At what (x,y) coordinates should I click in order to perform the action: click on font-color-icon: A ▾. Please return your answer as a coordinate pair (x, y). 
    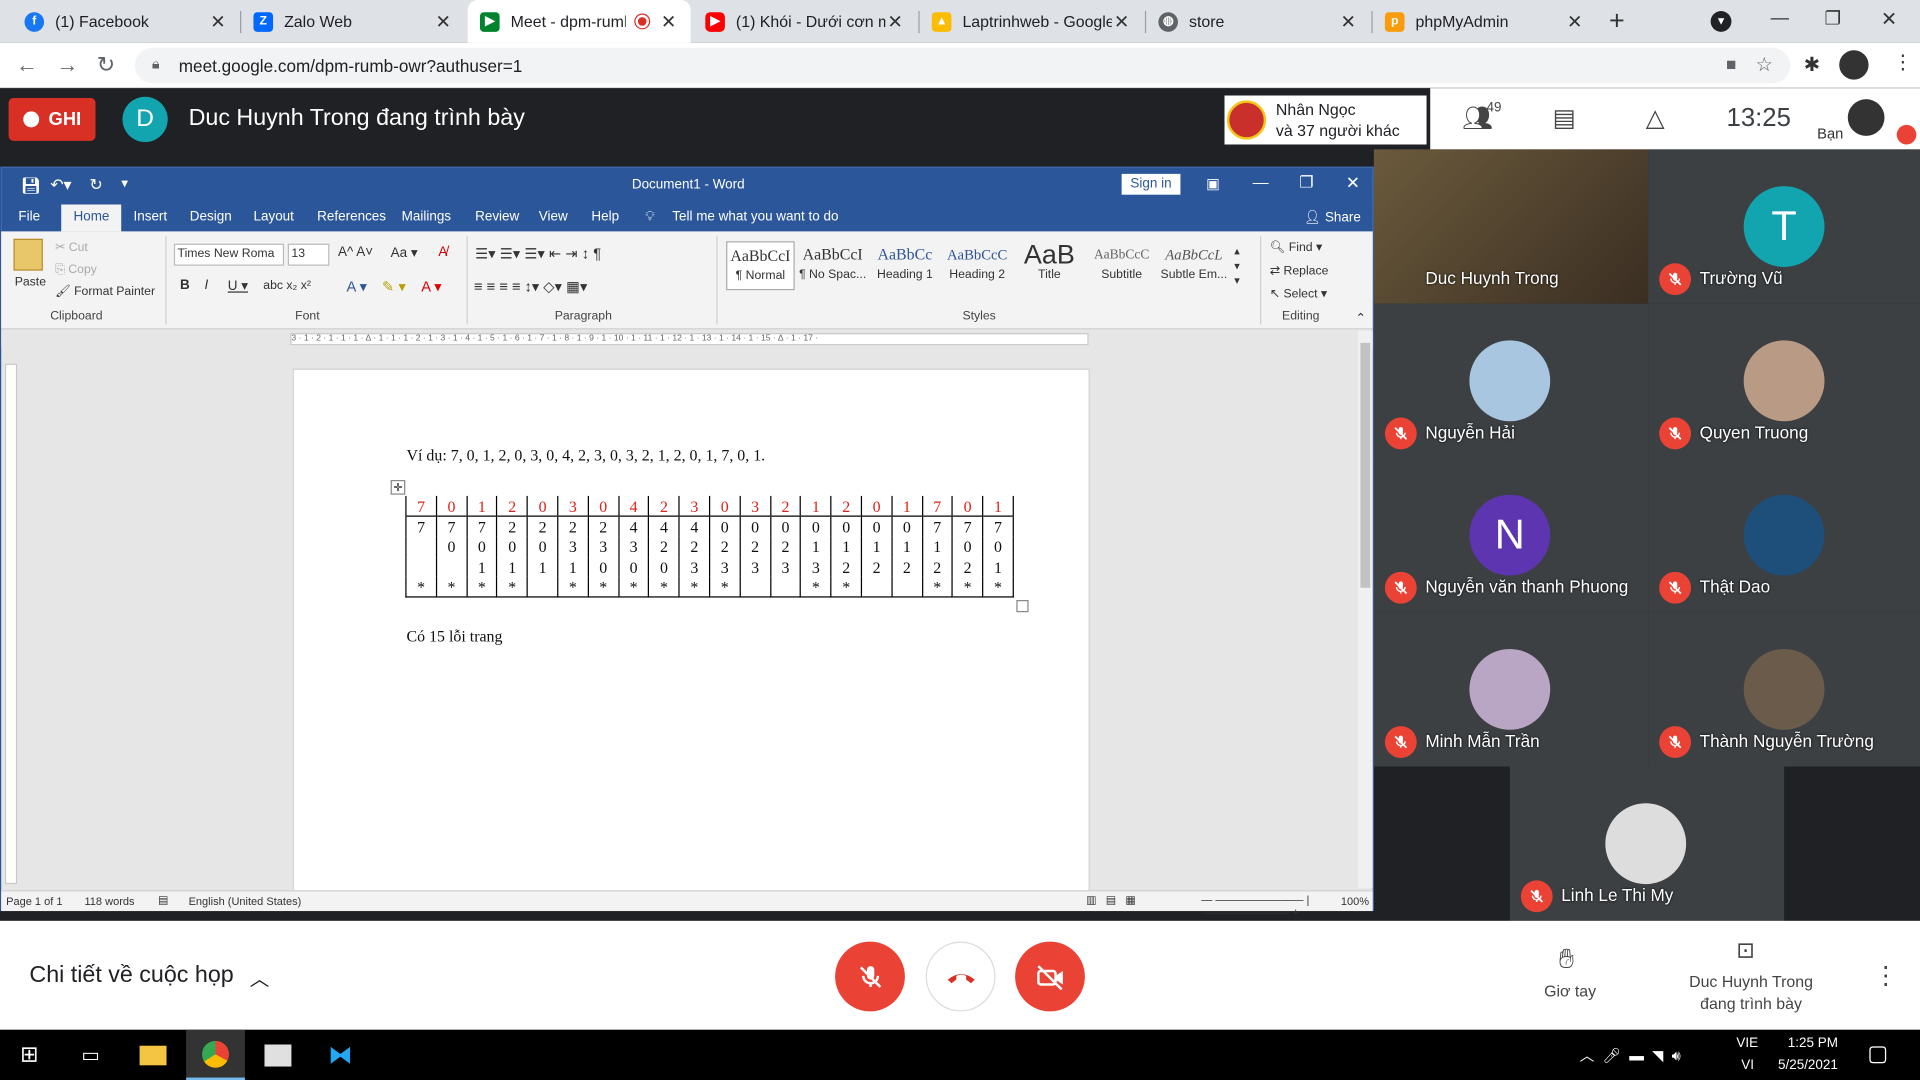
    Looking at the image, I should click on (431, 286).